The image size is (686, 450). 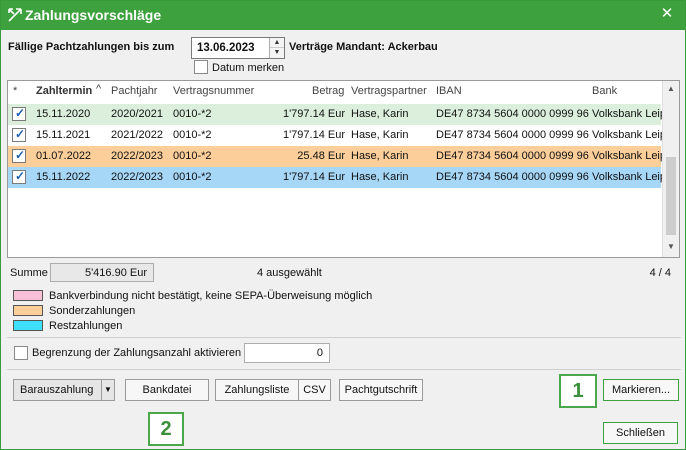 What do you see at coordinates (343, 15) in the screenshot?
I see `title-bar: Zahlungsvorschläge ✕` at bounding box center [343, 15].